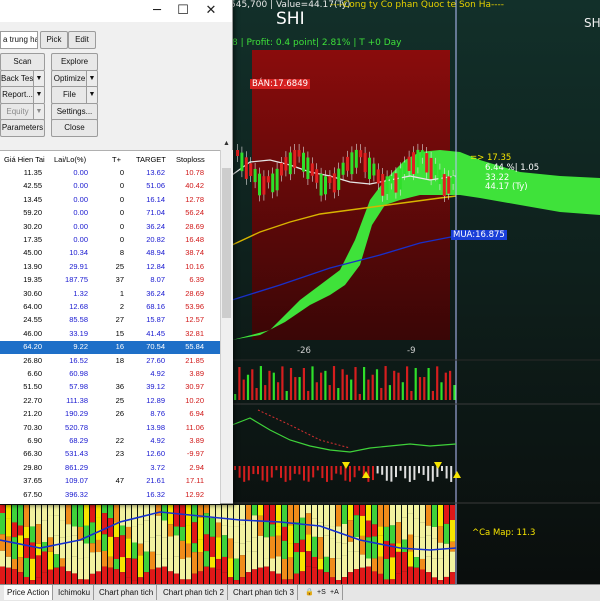 The height and width of the screenshot is (601, 600). What do you see at coordinates (110, 374) in the screenshot?
I see `table-row: 6.60 60.98 4.92 3.89` at bounding box center [110, 374].